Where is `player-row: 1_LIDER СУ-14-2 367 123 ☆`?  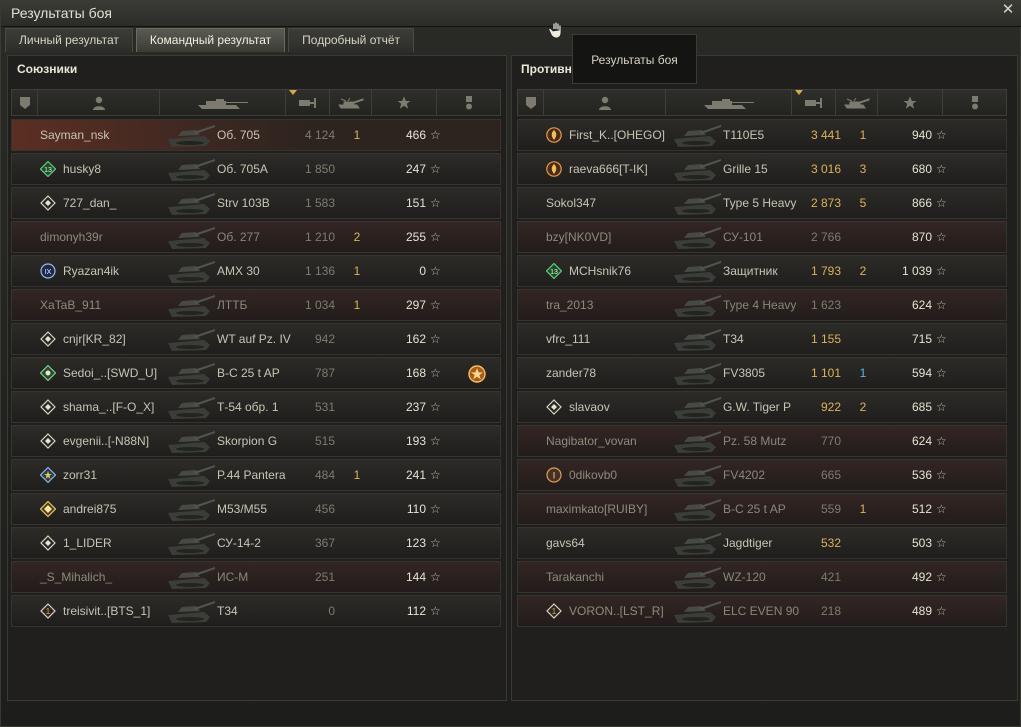
player-row: 1_LIDER СУ-14-2 367 123 ☆ is located at coordinates (256, 543).